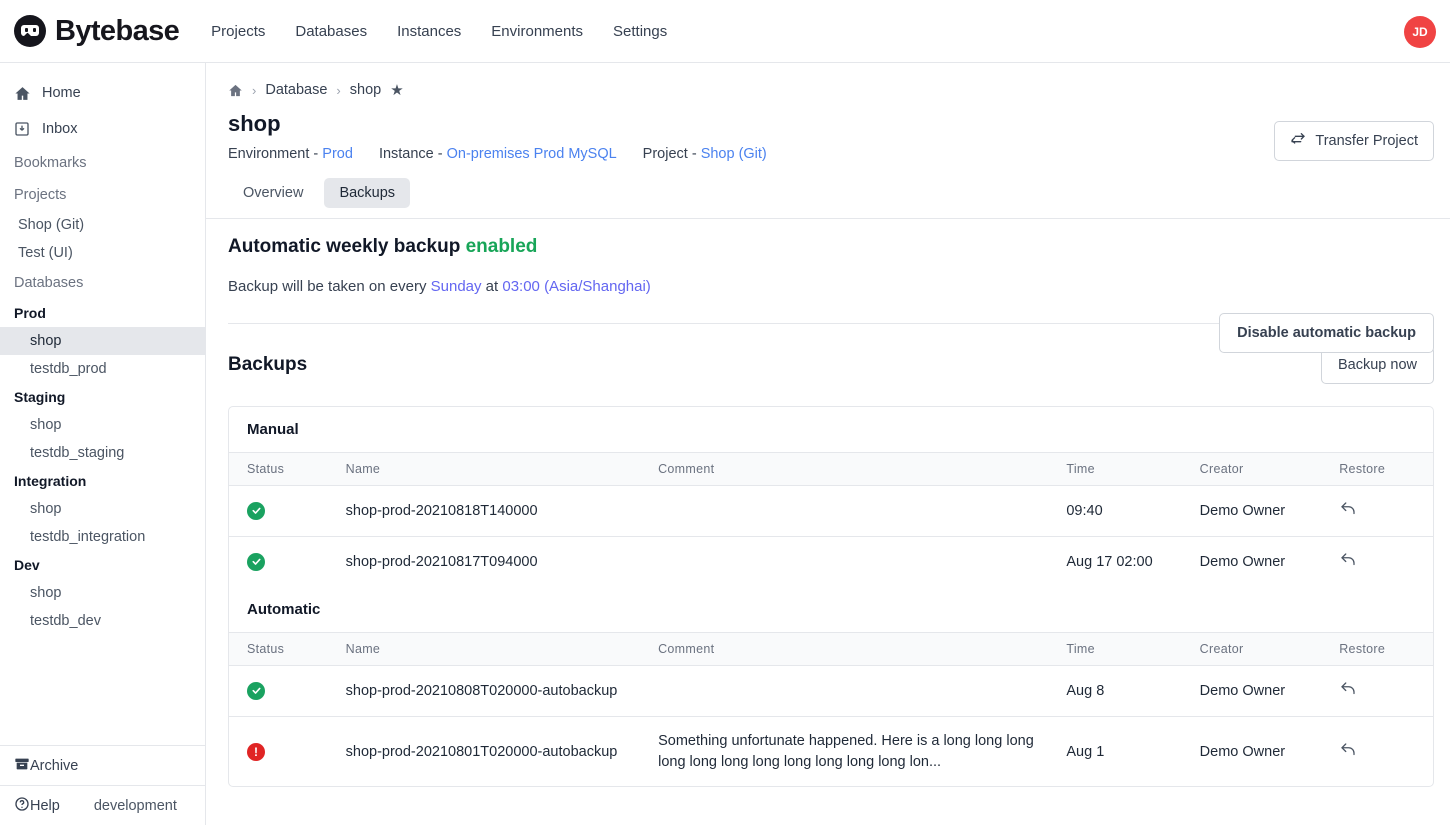  I want to click on meta-instance-value: On-premises Prod MySQL, so click(532, 154).